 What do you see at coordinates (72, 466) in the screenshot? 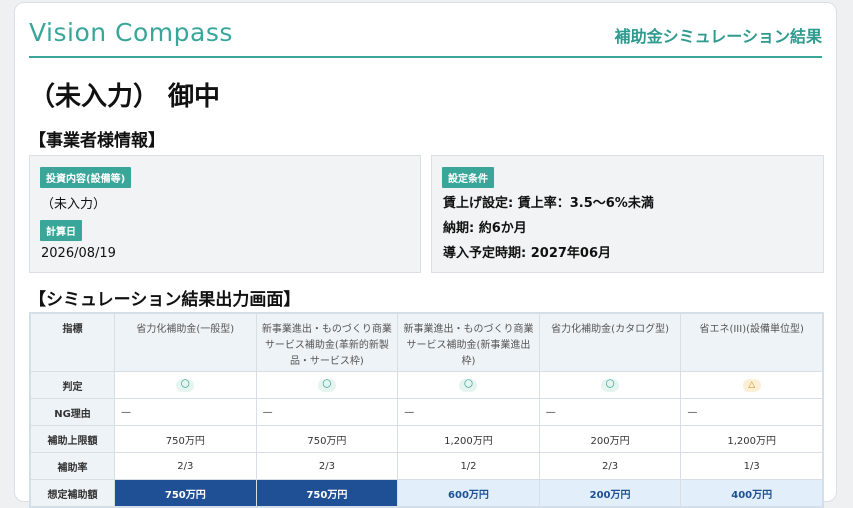
I see `row-label: 補助率` at bounding box center [72, 466].